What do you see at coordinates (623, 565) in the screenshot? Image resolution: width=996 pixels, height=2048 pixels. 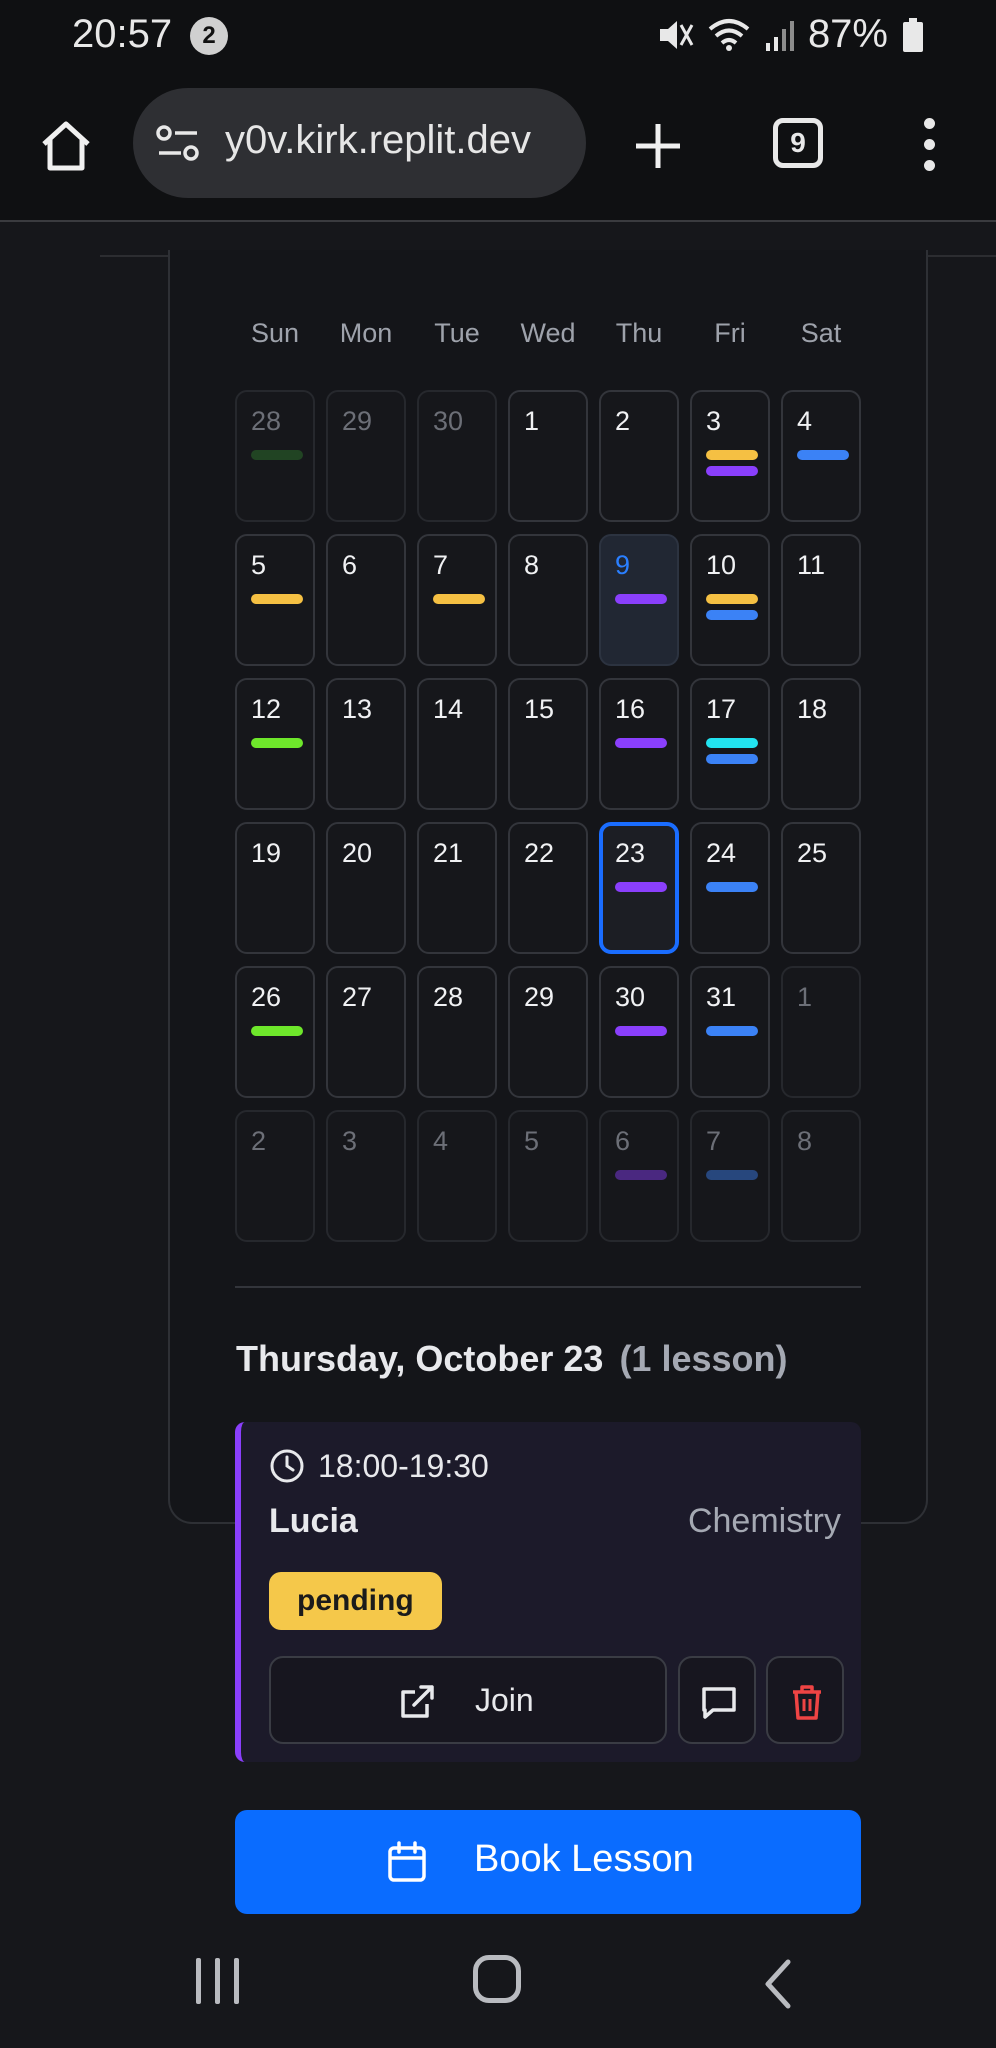 I see `day-number: 9` at bounding box center [623, 565].